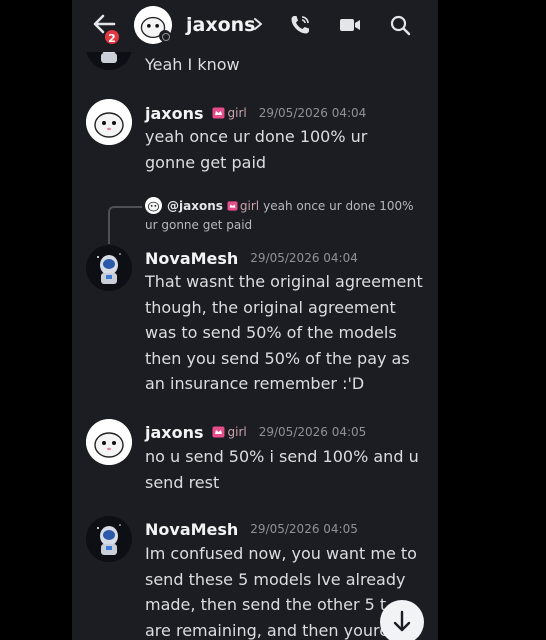 This screenshot has width=546, height=640. I want to click on message-header: NovaMesh 29/05/2026 04:04, so click(251, 258).